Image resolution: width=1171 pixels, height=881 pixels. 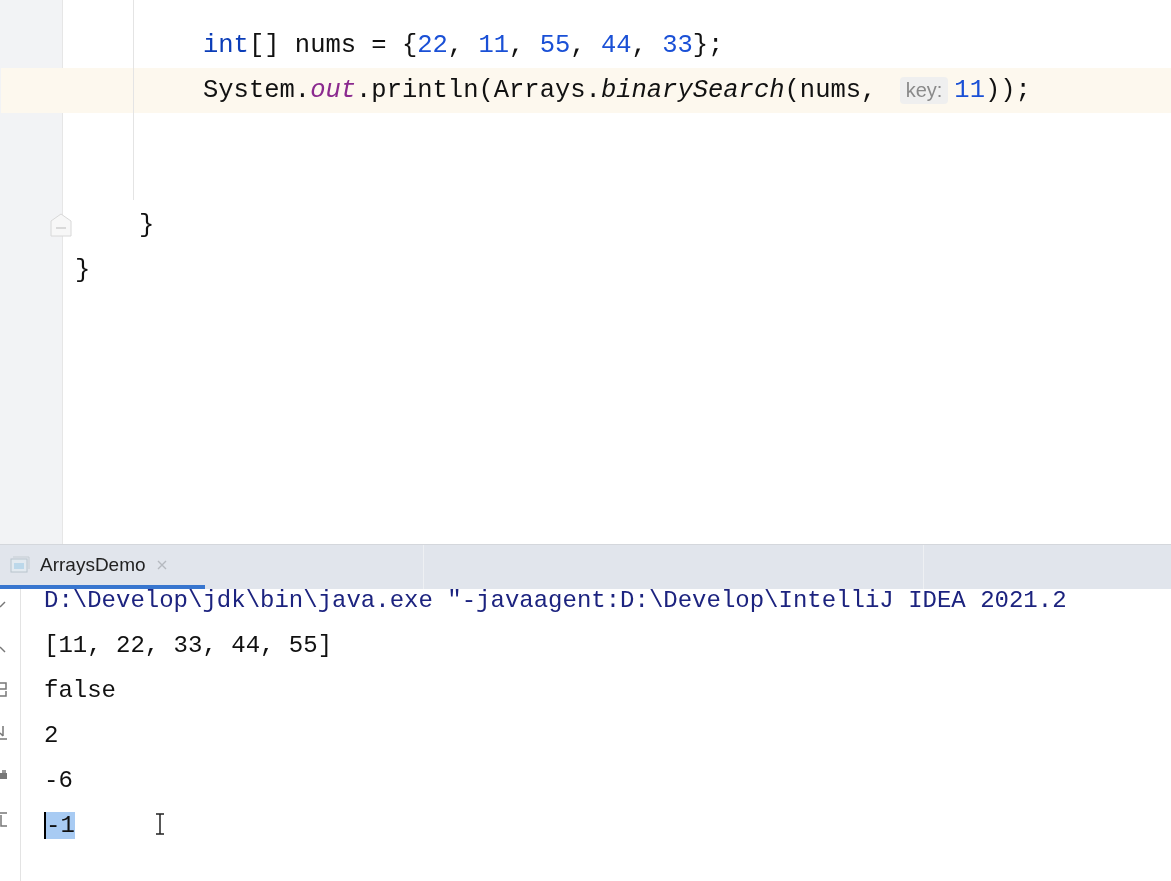 I want to click on method-name: binarySearch, so click(x=692, y=90).